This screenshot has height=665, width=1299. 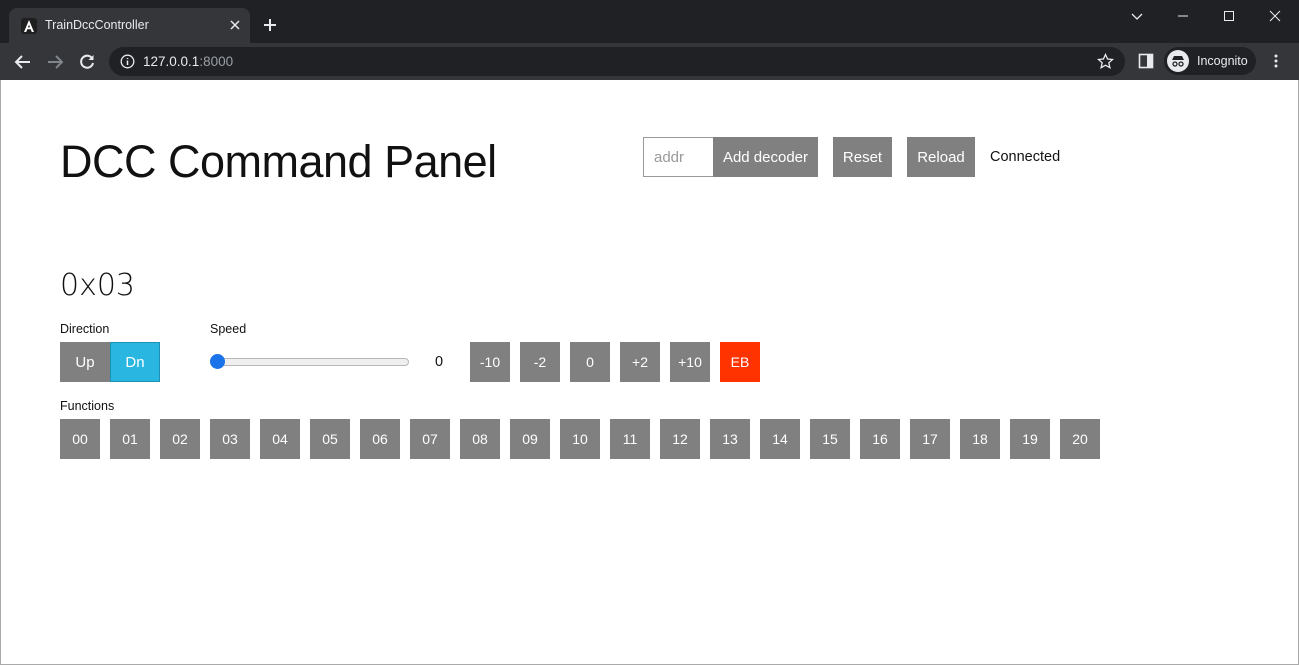 What do you see at coordinates (1146, 61) in the screenshot?
I see `side-panel-icon` at bounding box center [1146, 61].